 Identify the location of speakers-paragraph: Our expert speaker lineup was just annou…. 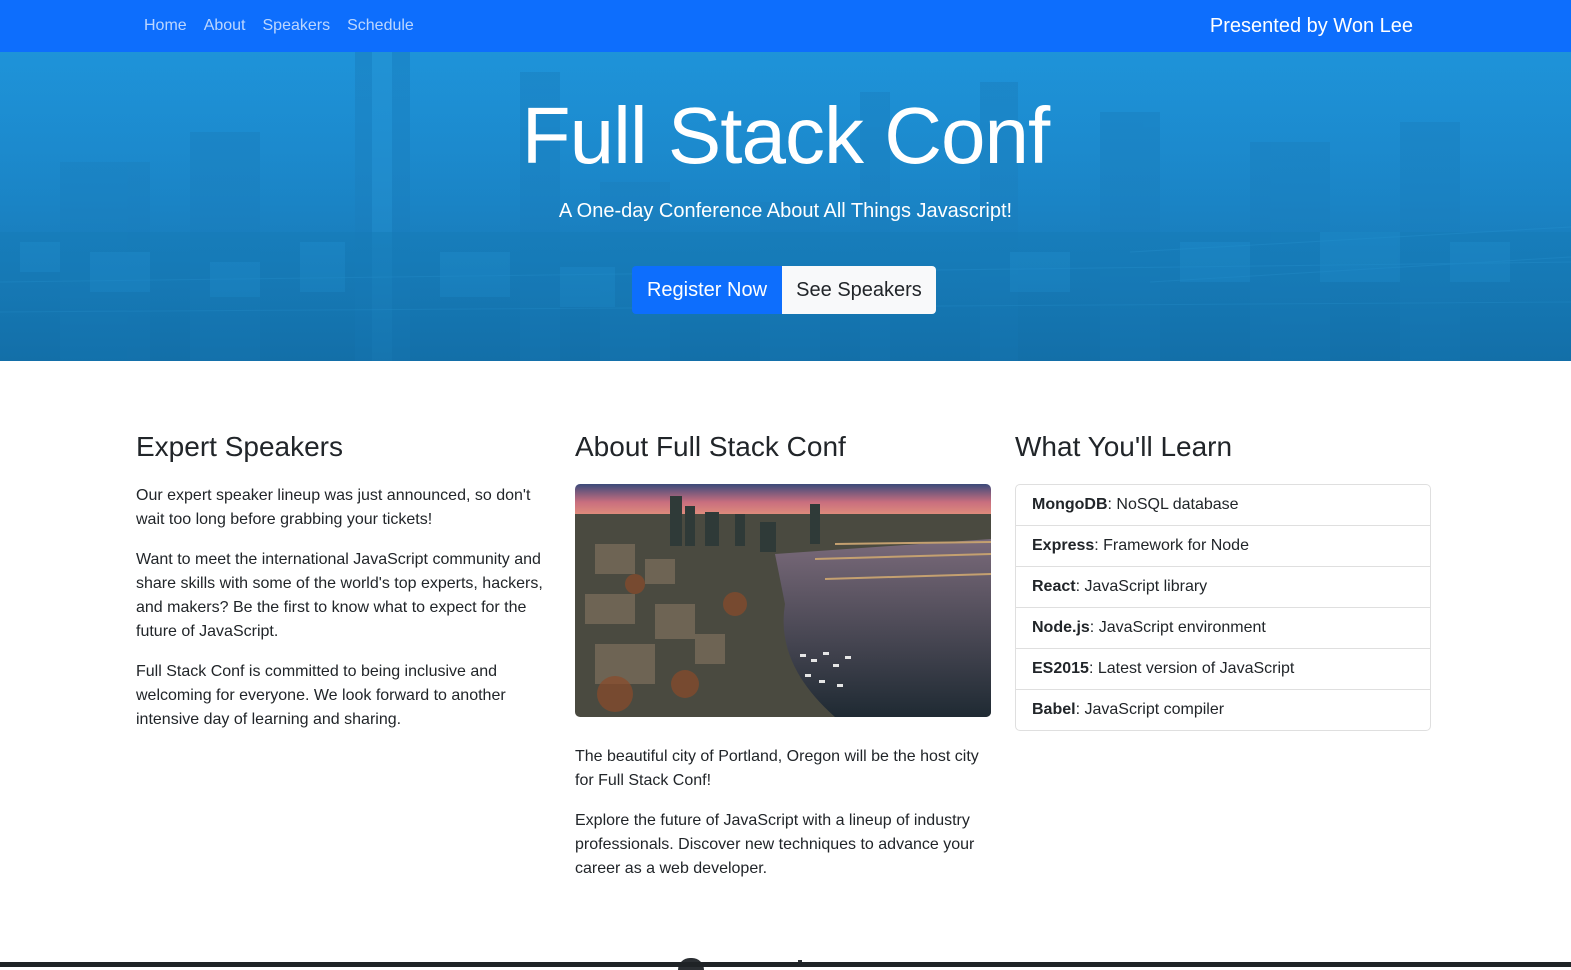
(333, 507).